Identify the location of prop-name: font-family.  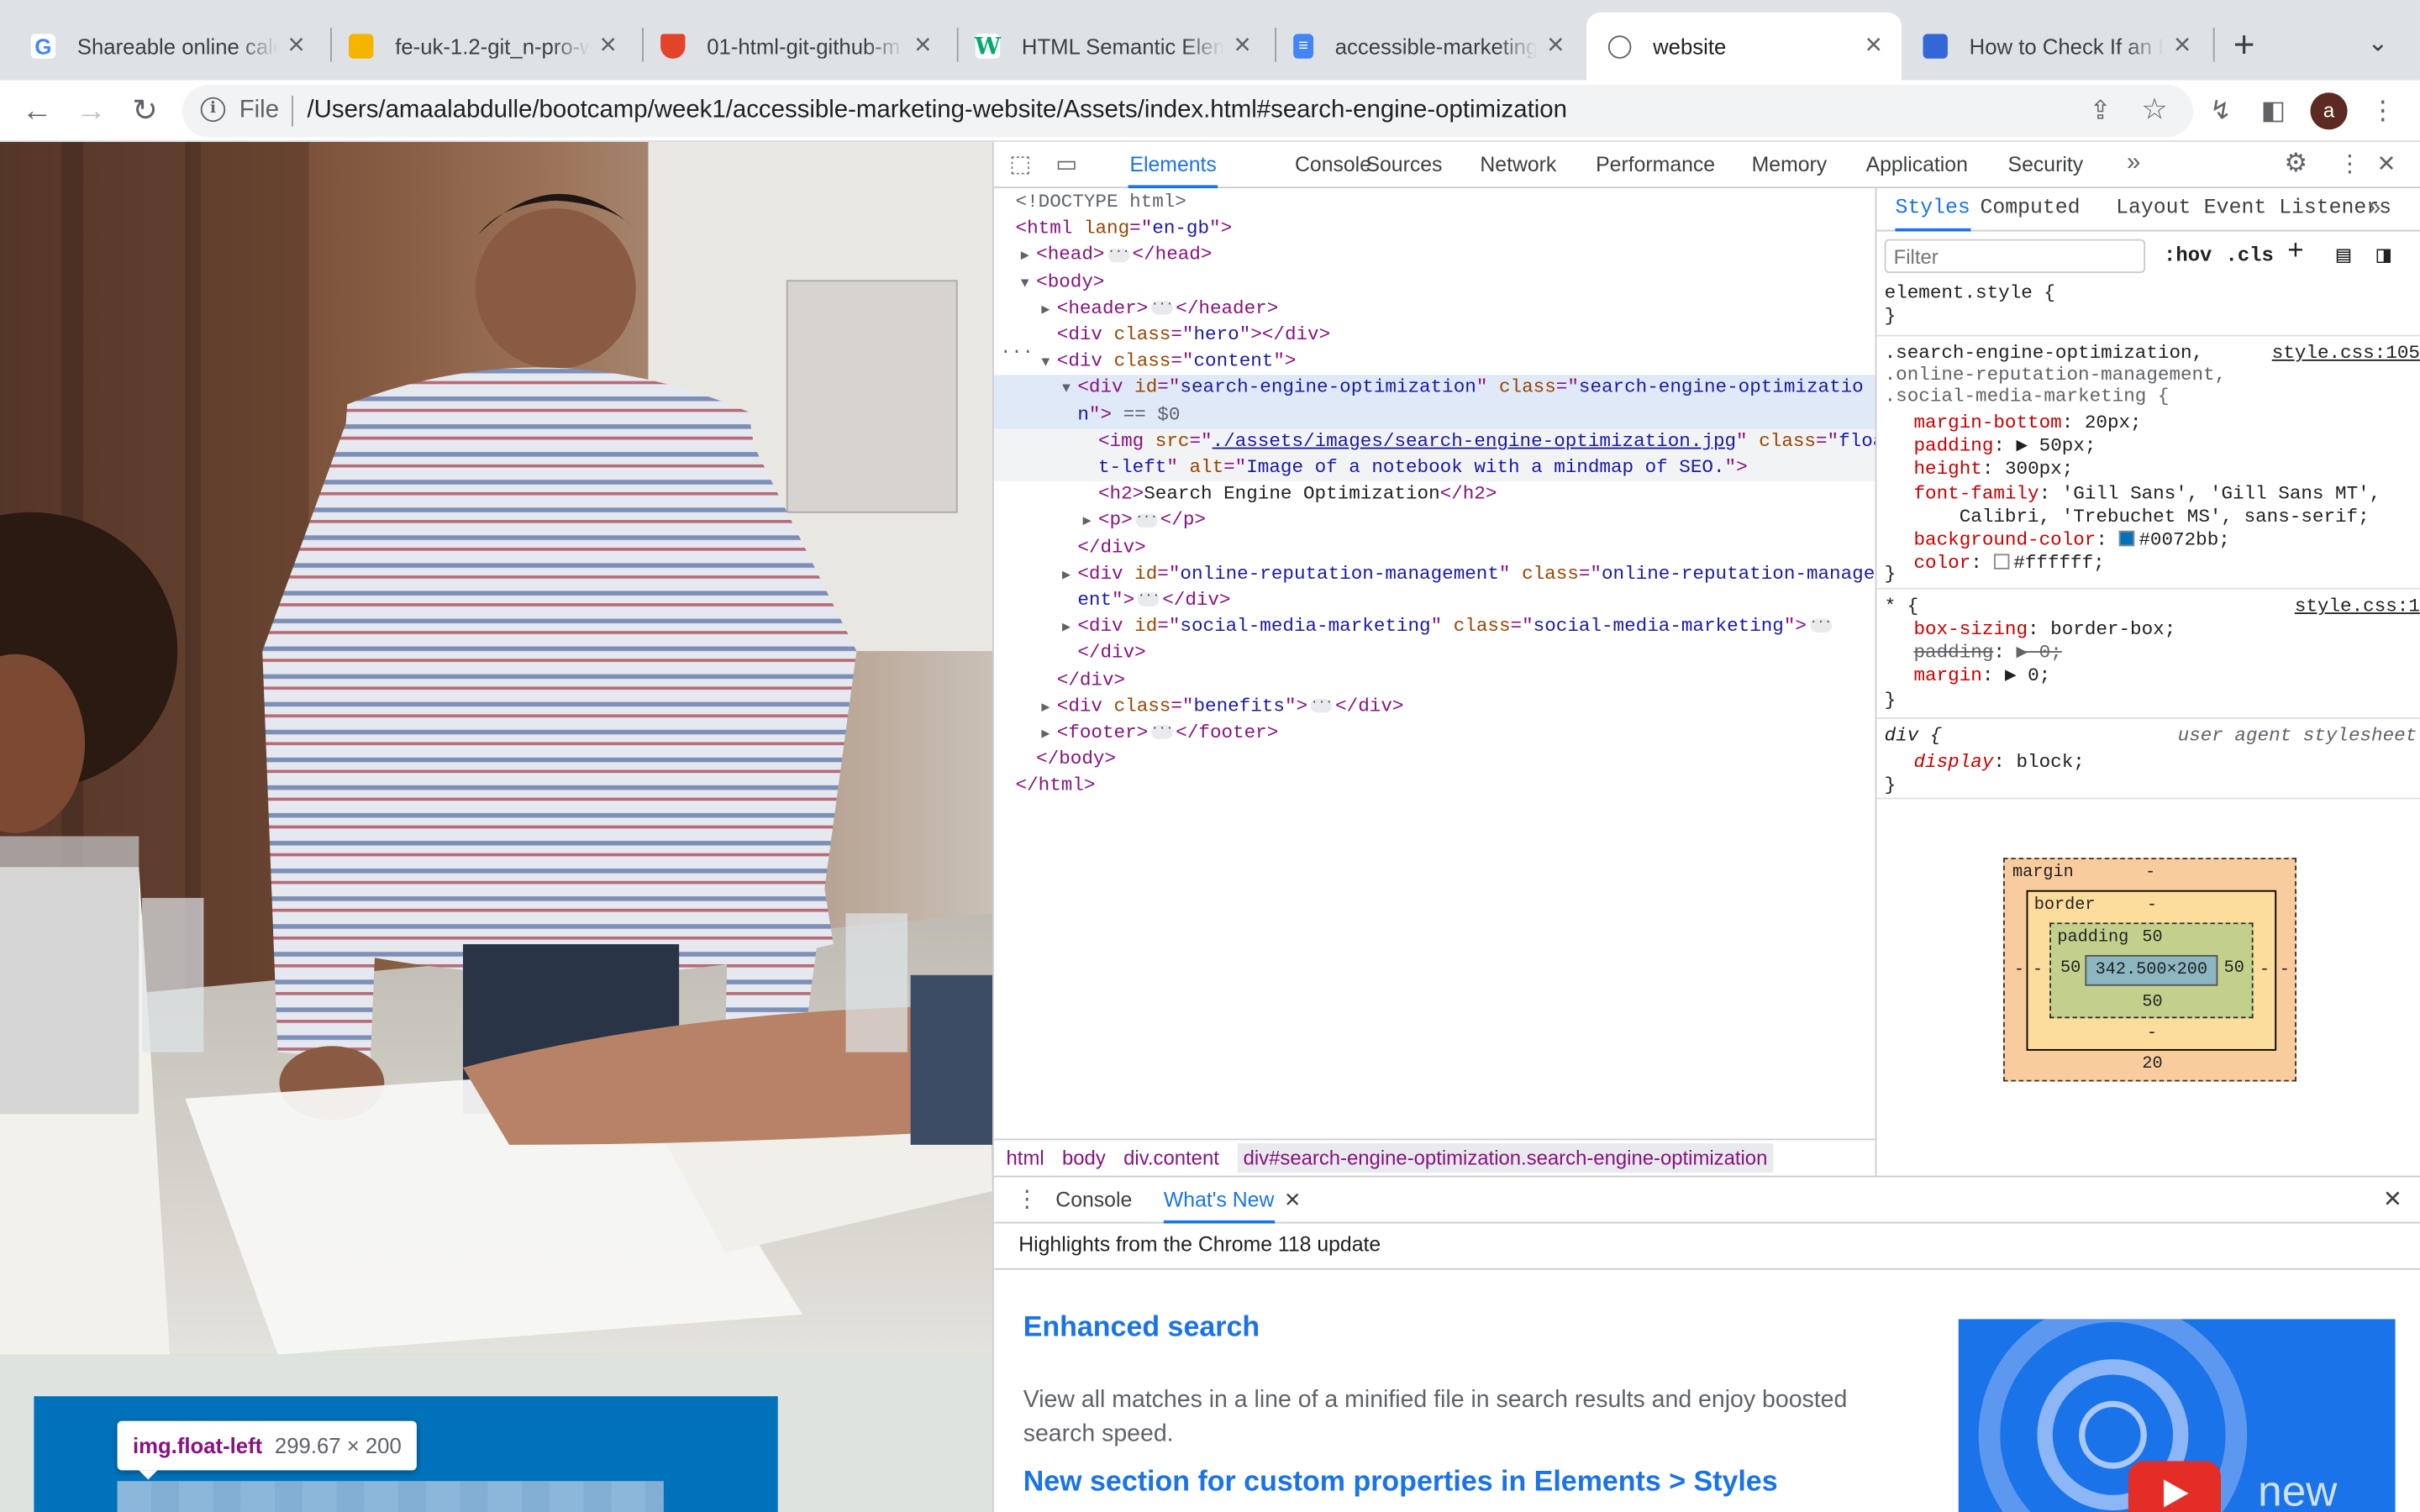
(1977, 493).